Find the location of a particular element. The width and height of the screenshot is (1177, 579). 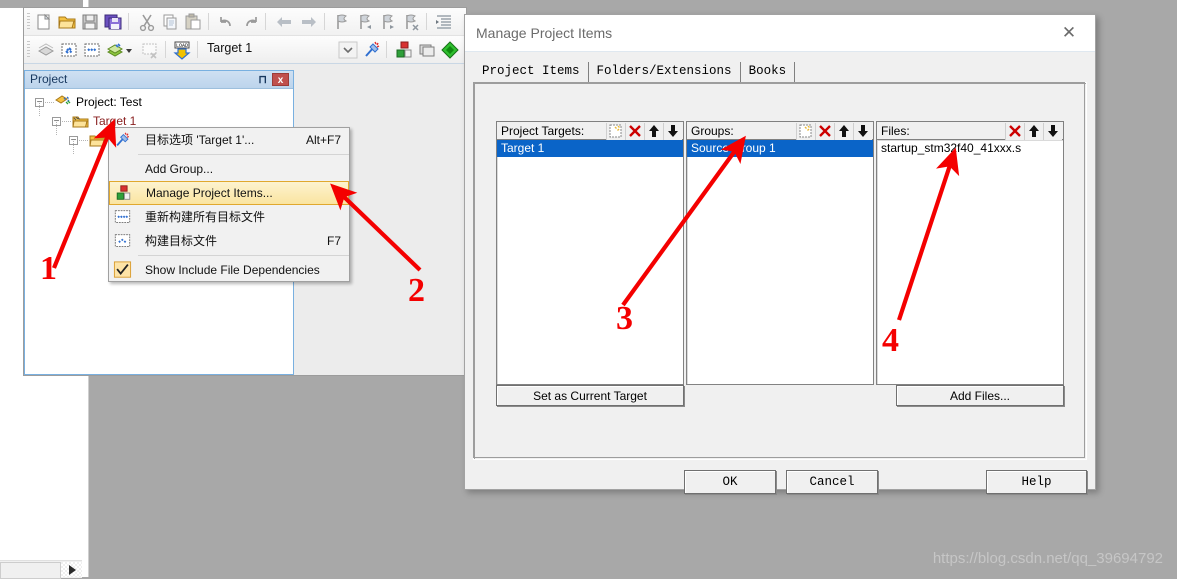

target-folder-icon is located at coordinates (80, 122).